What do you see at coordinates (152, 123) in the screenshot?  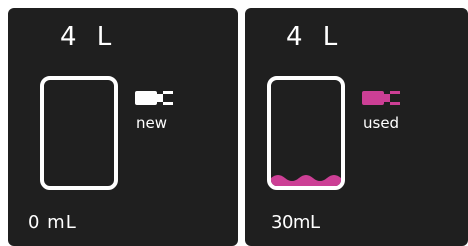 I see `status-label: new` at bounding box center [152, 123].